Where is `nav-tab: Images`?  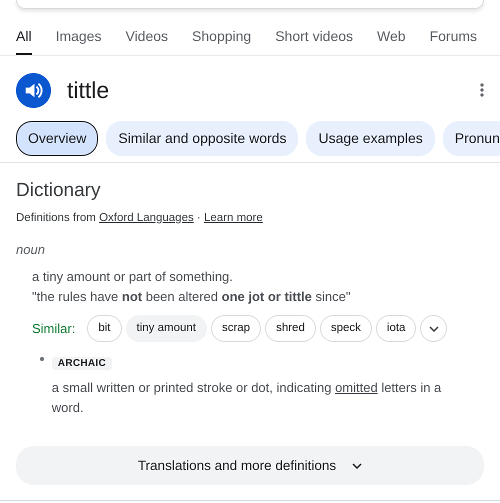
nav-tab: Images is located at coordinates (79, 32).